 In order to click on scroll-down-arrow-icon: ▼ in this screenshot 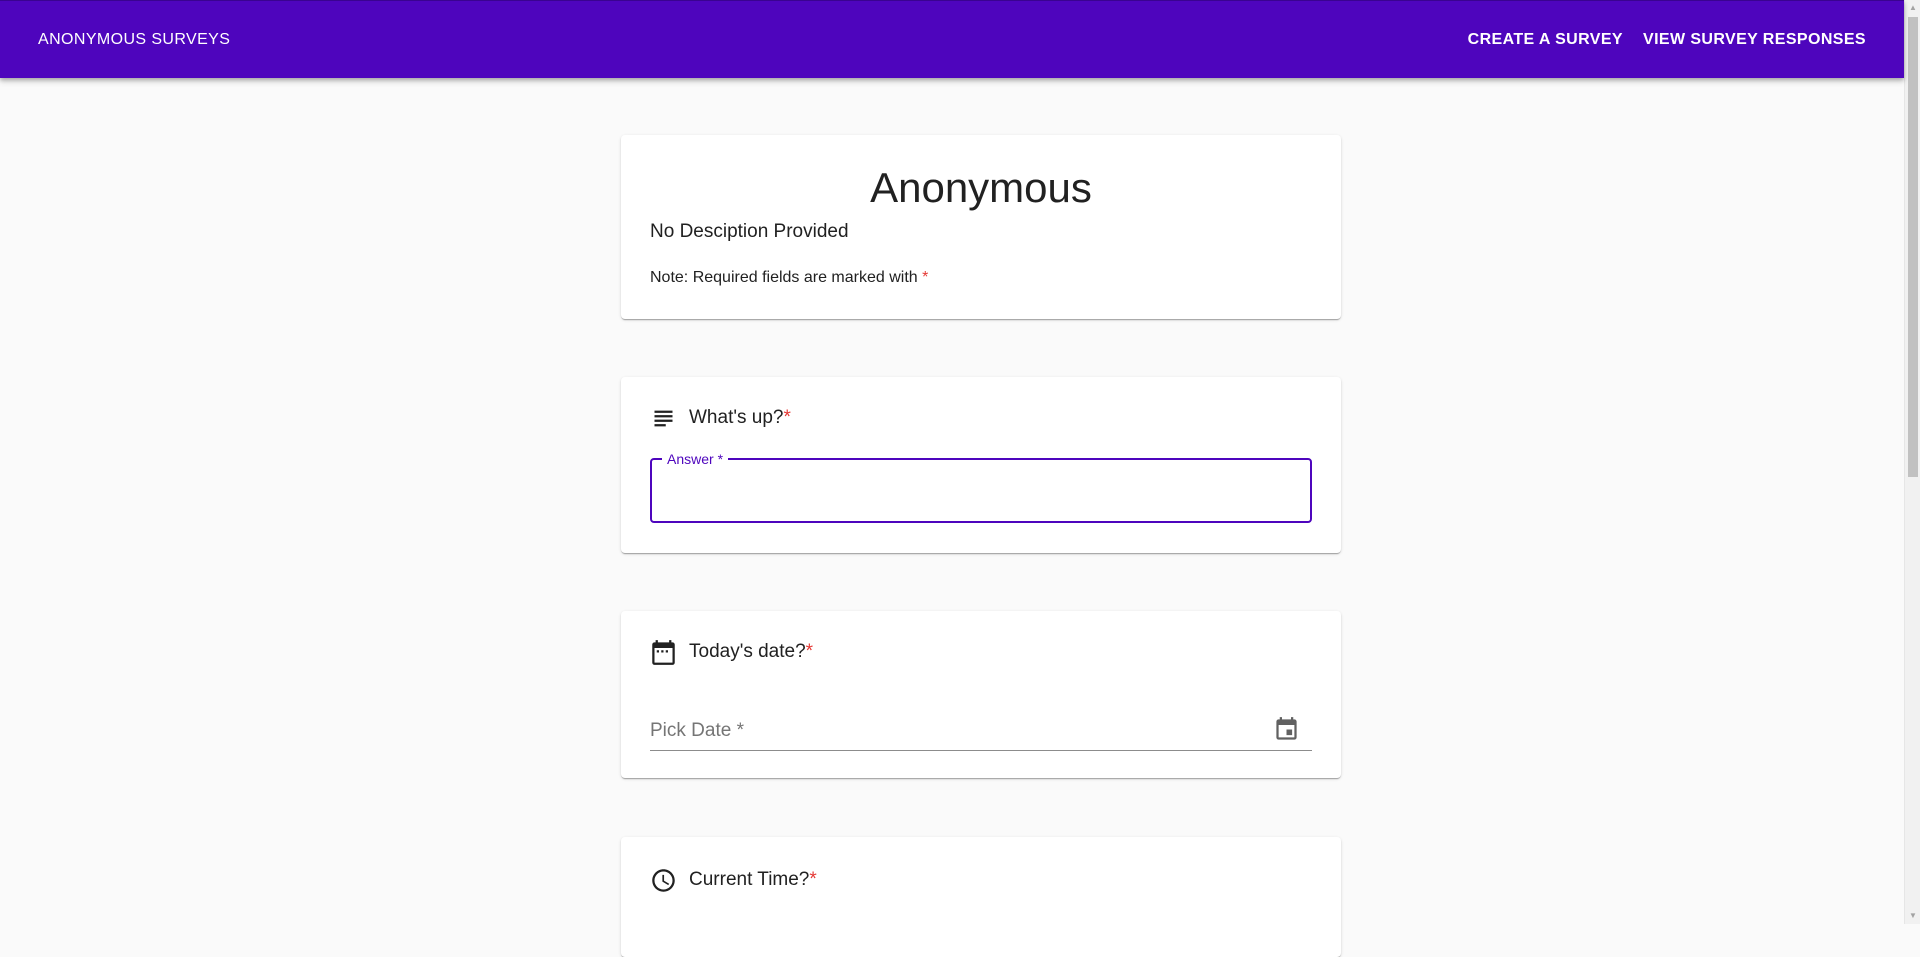, I will do `click(1912, 916)`.